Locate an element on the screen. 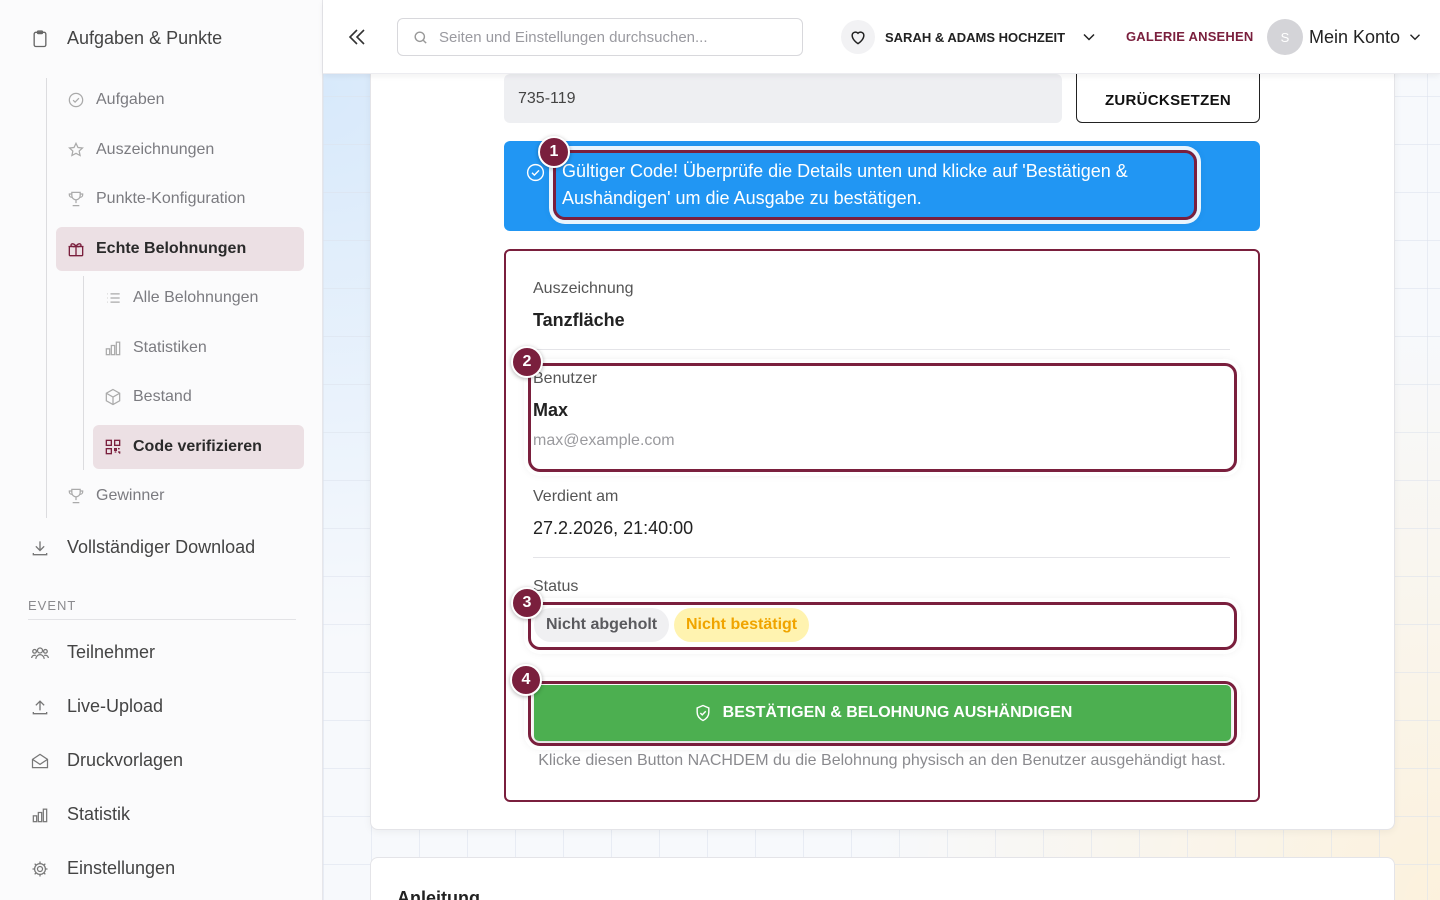 The width and height of the screenshot is (1440, 900). list-icon is located at coordinates (113, 298).